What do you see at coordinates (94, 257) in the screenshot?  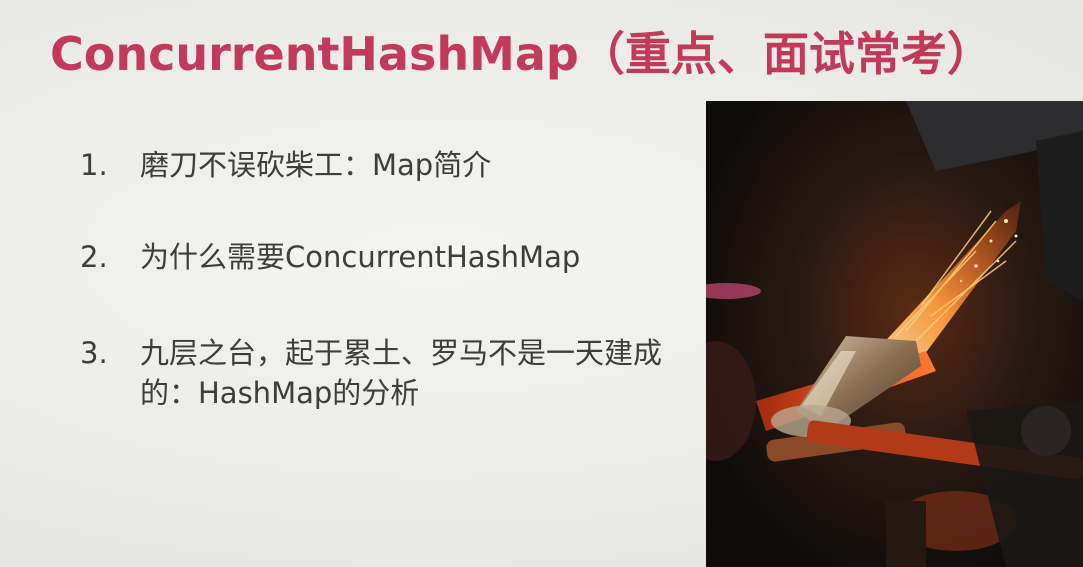 I see `list-item-number: 2.` at bounding box center [94, 257].